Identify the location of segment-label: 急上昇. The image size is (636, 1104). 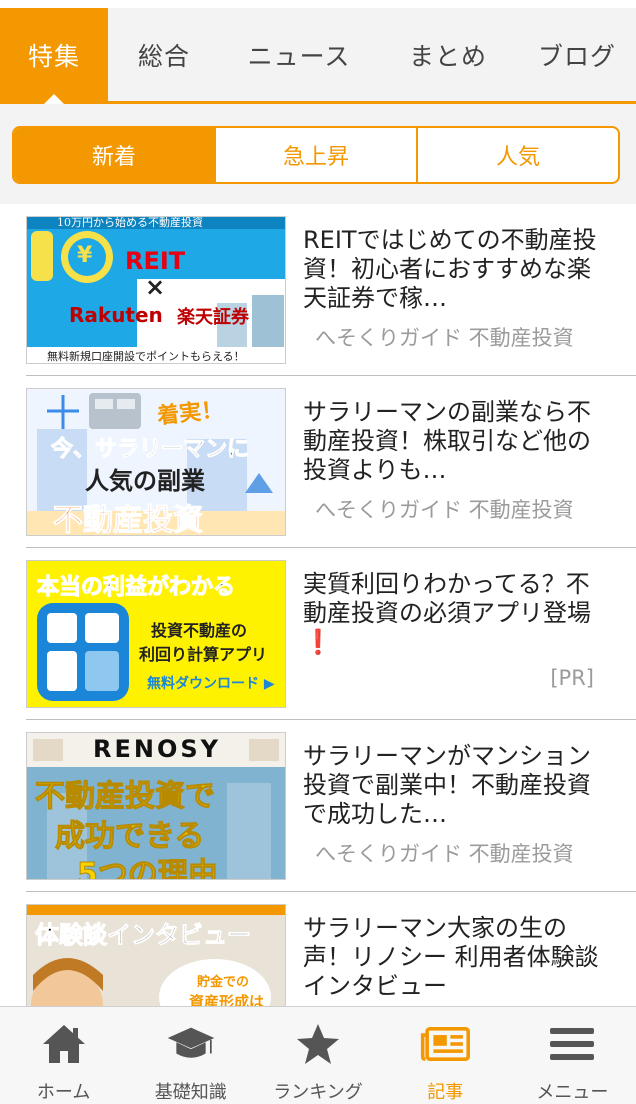
(315, 157).